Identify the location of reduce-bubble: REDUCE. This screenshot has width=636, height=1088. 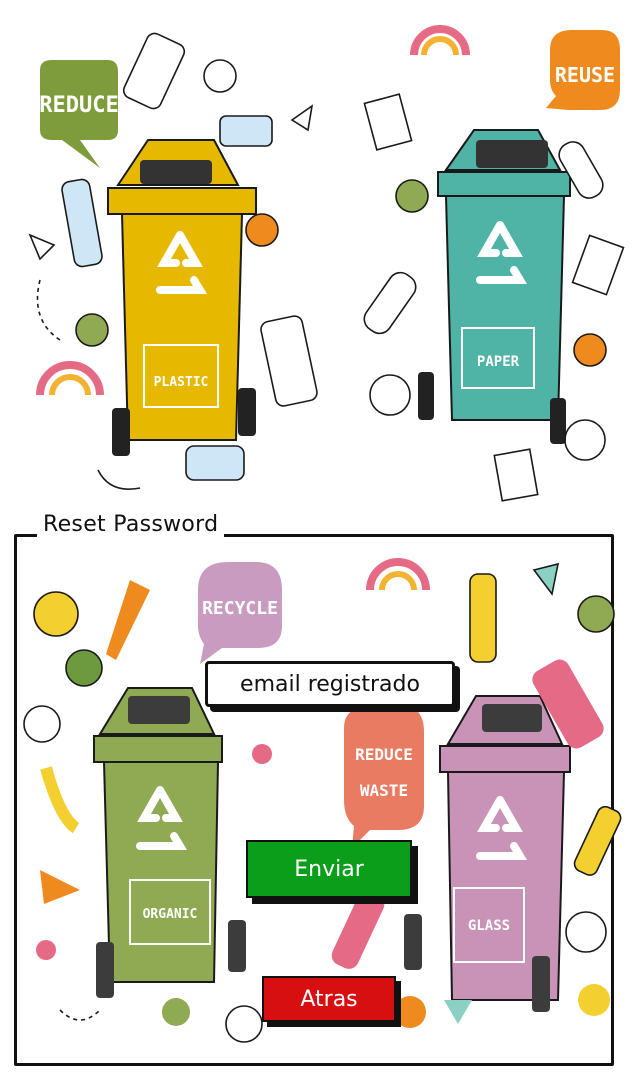
(79, 114).